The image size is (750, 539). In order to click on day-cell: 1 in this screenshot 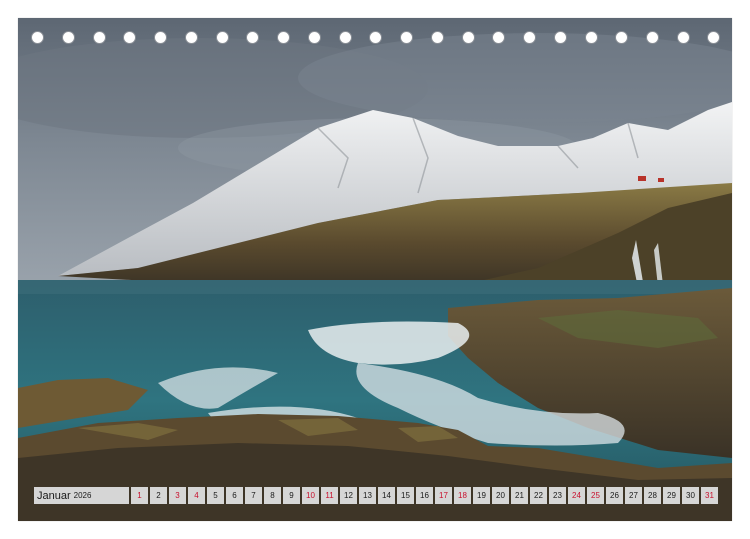, I will do `click(139, 495)`.